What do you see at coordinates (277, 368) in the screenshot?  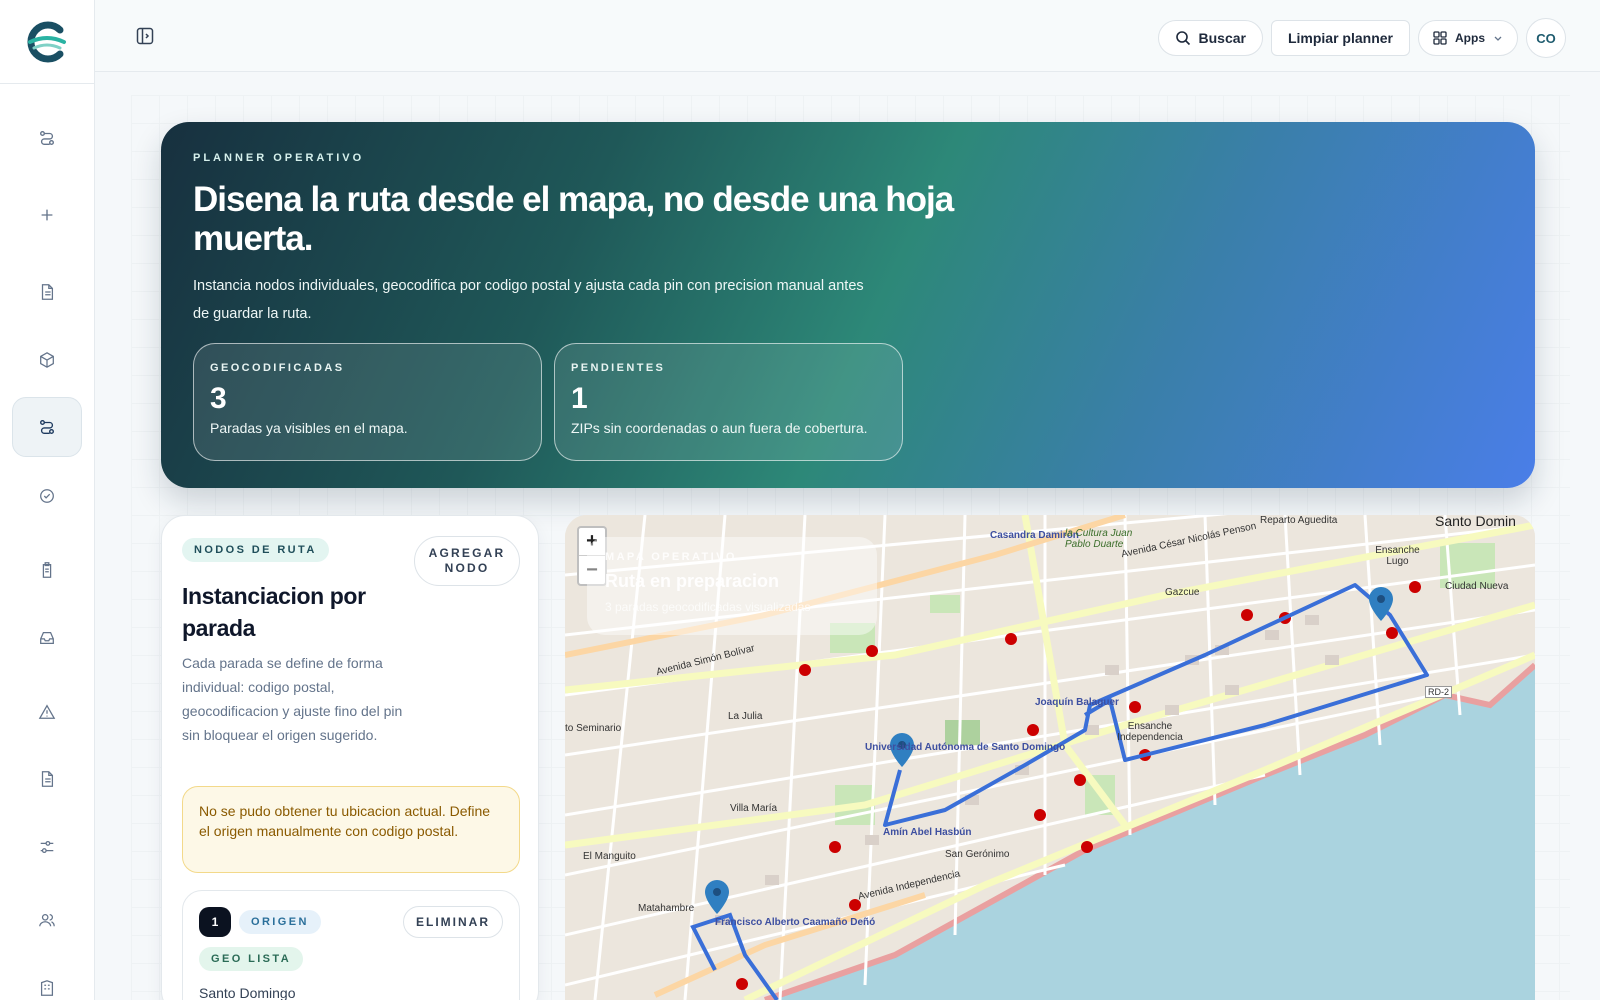 I see `stat-label: GEOCODIFICADAS` at bounding box center [277, 368].